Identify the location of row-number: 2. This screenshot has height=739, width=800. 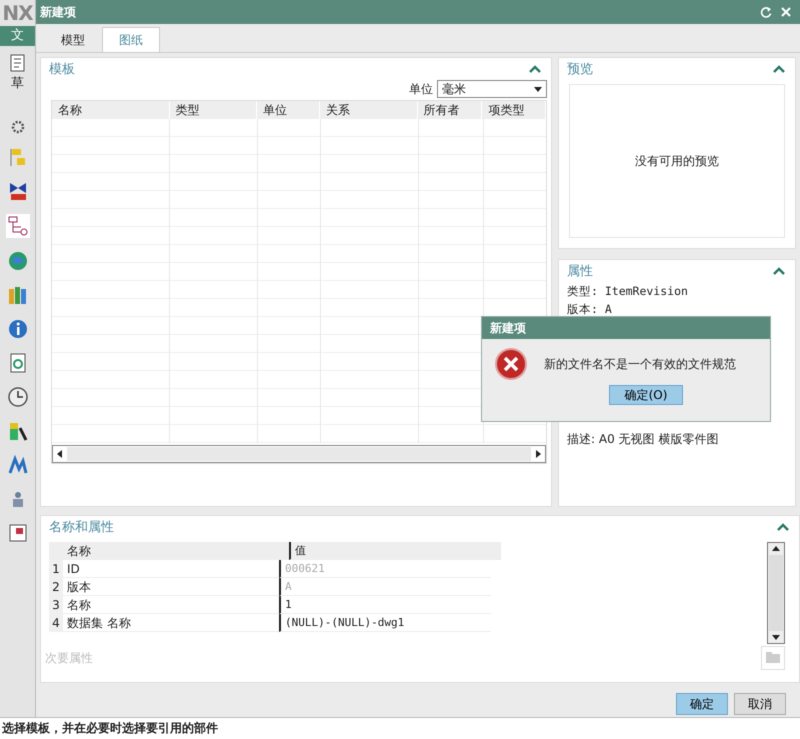
(56, 587).